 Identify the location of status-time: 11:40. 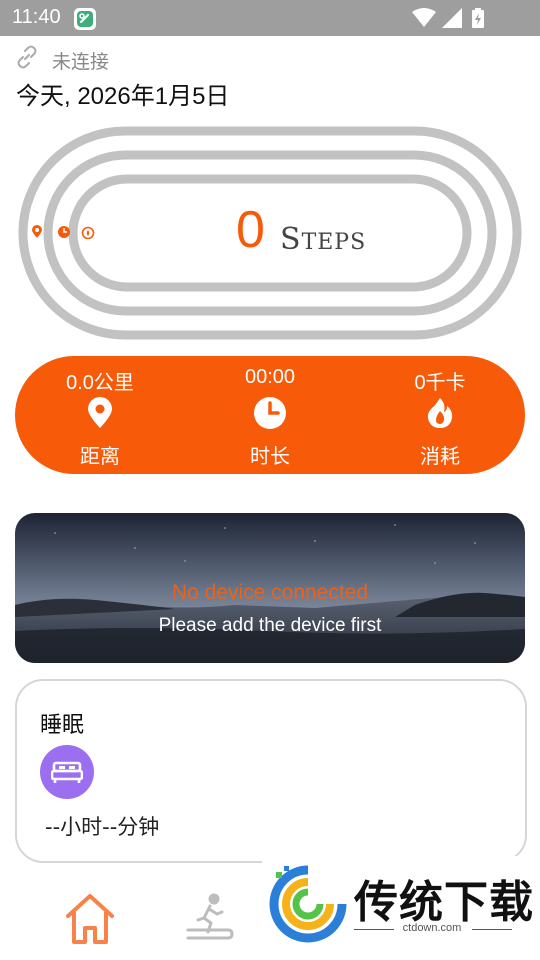
(36, 17).